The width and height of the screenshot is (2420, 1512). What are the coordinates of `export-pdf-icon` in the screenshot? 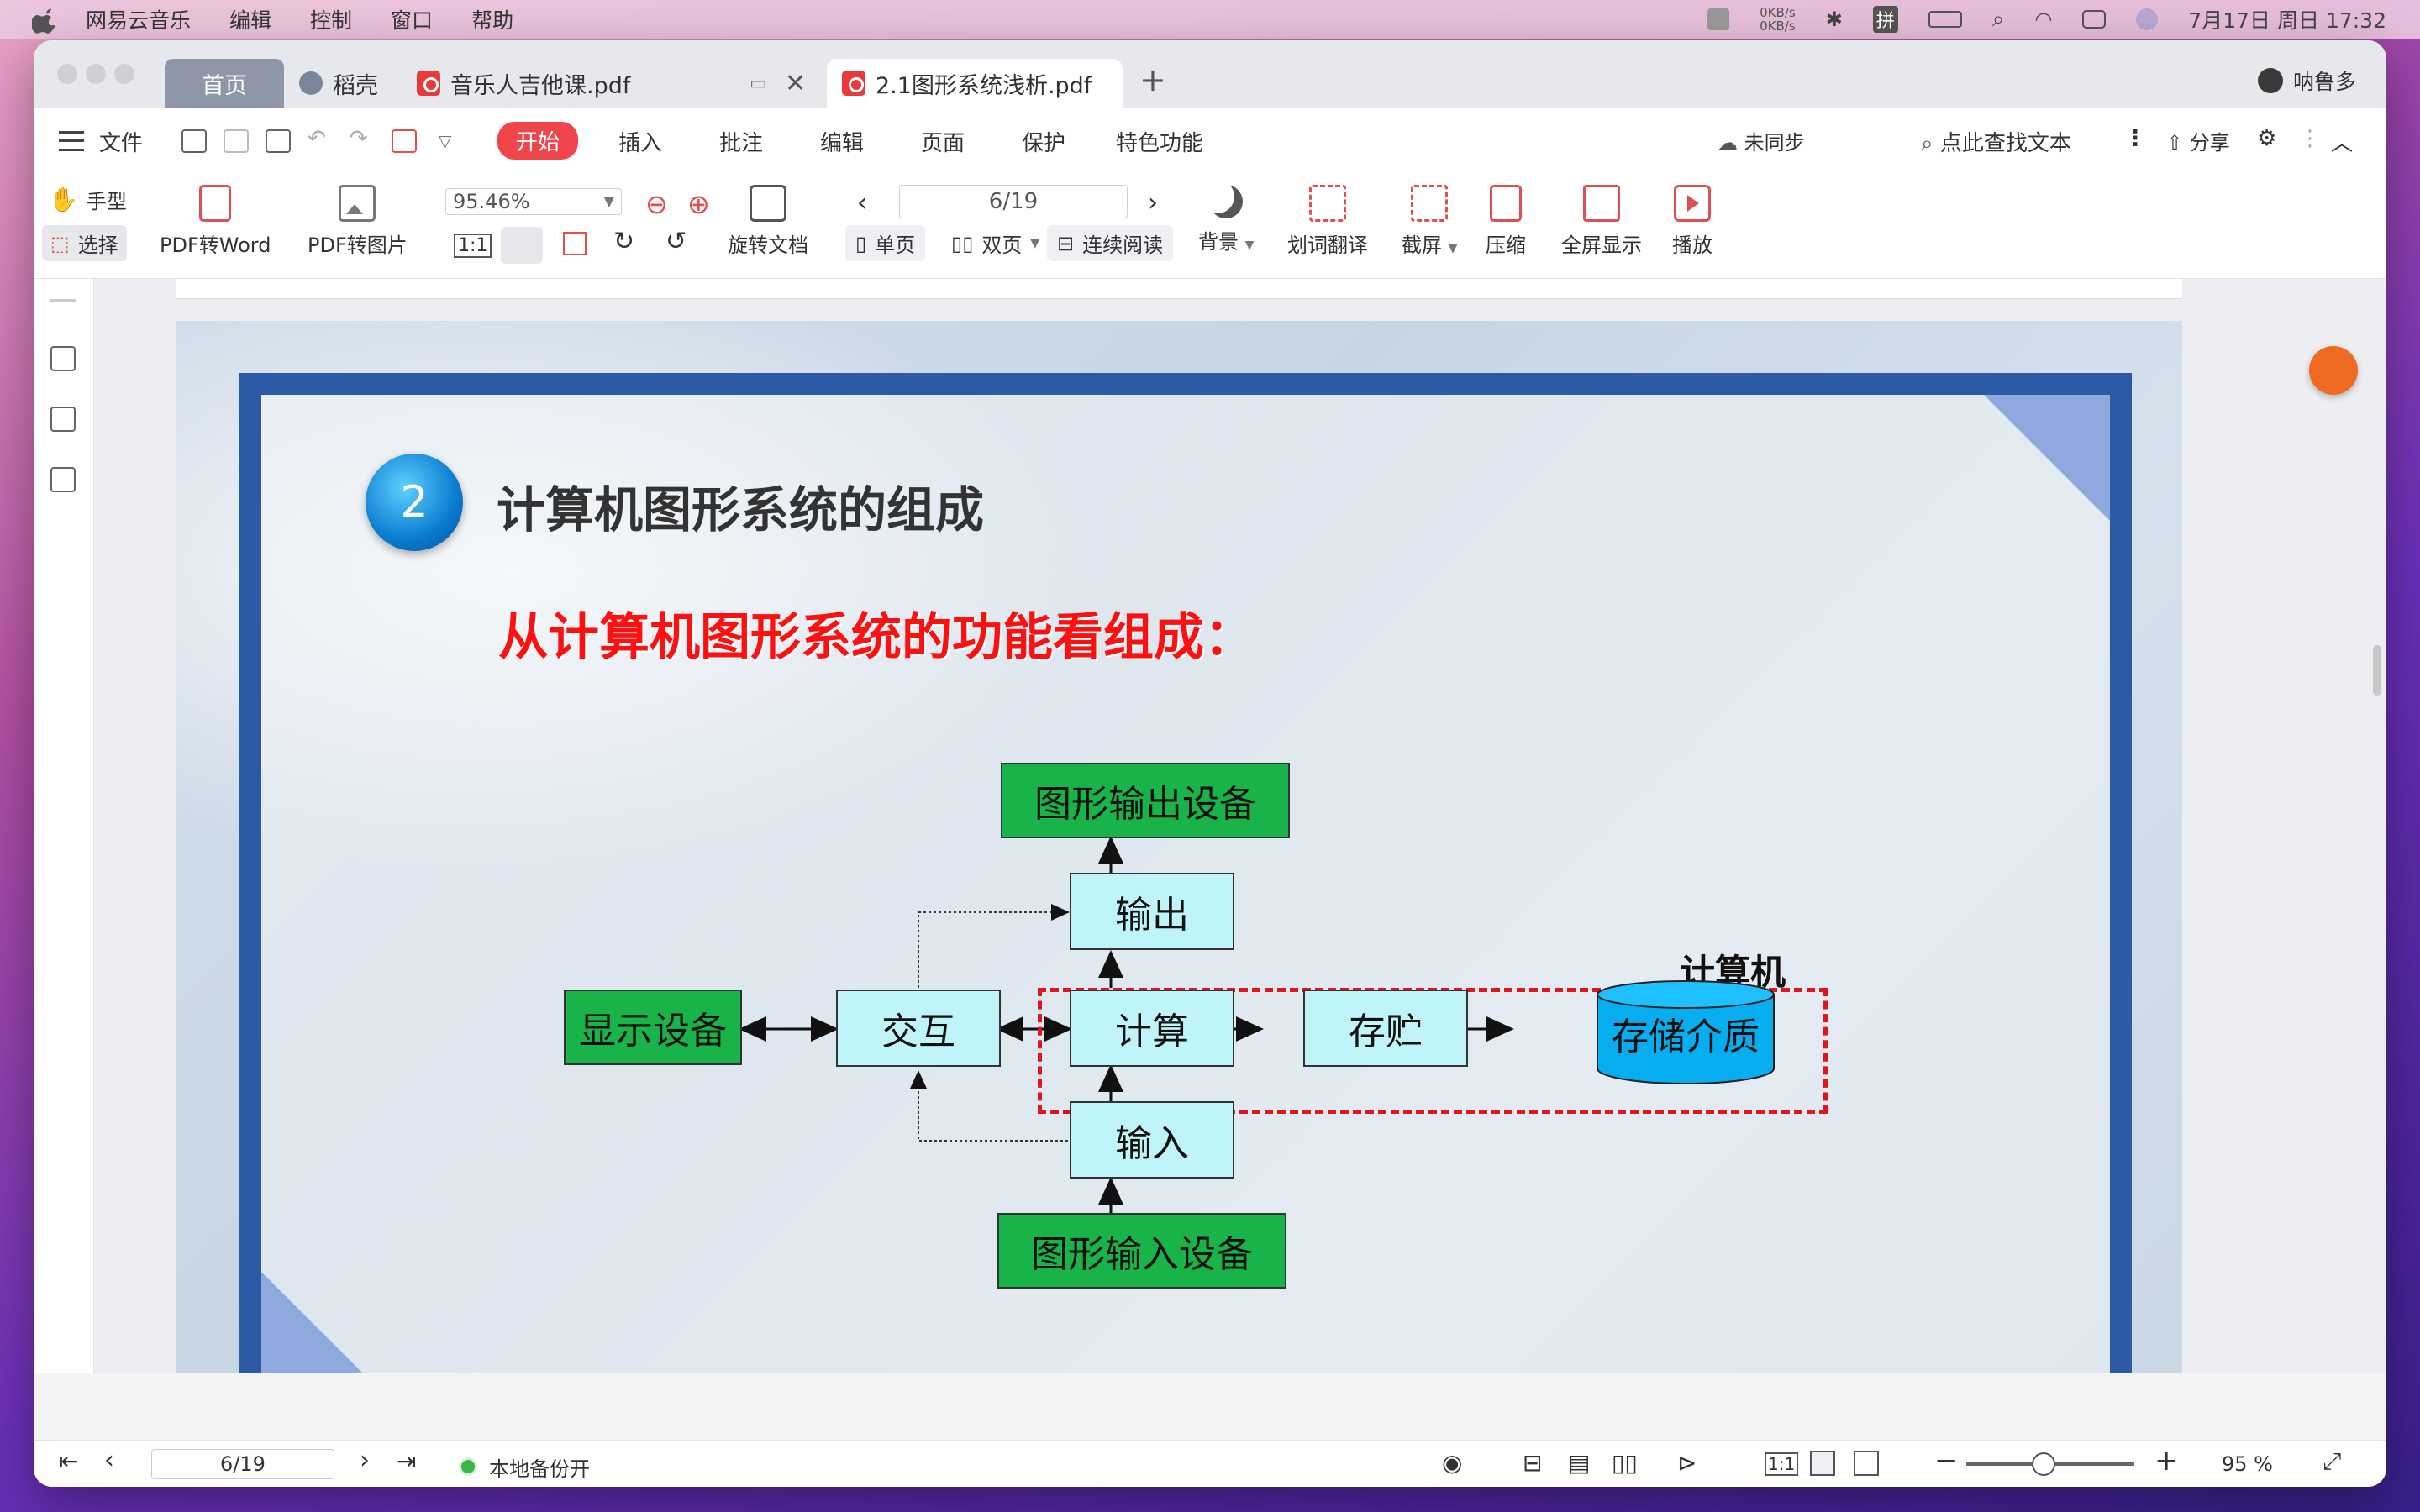 It's located at (405, 141).